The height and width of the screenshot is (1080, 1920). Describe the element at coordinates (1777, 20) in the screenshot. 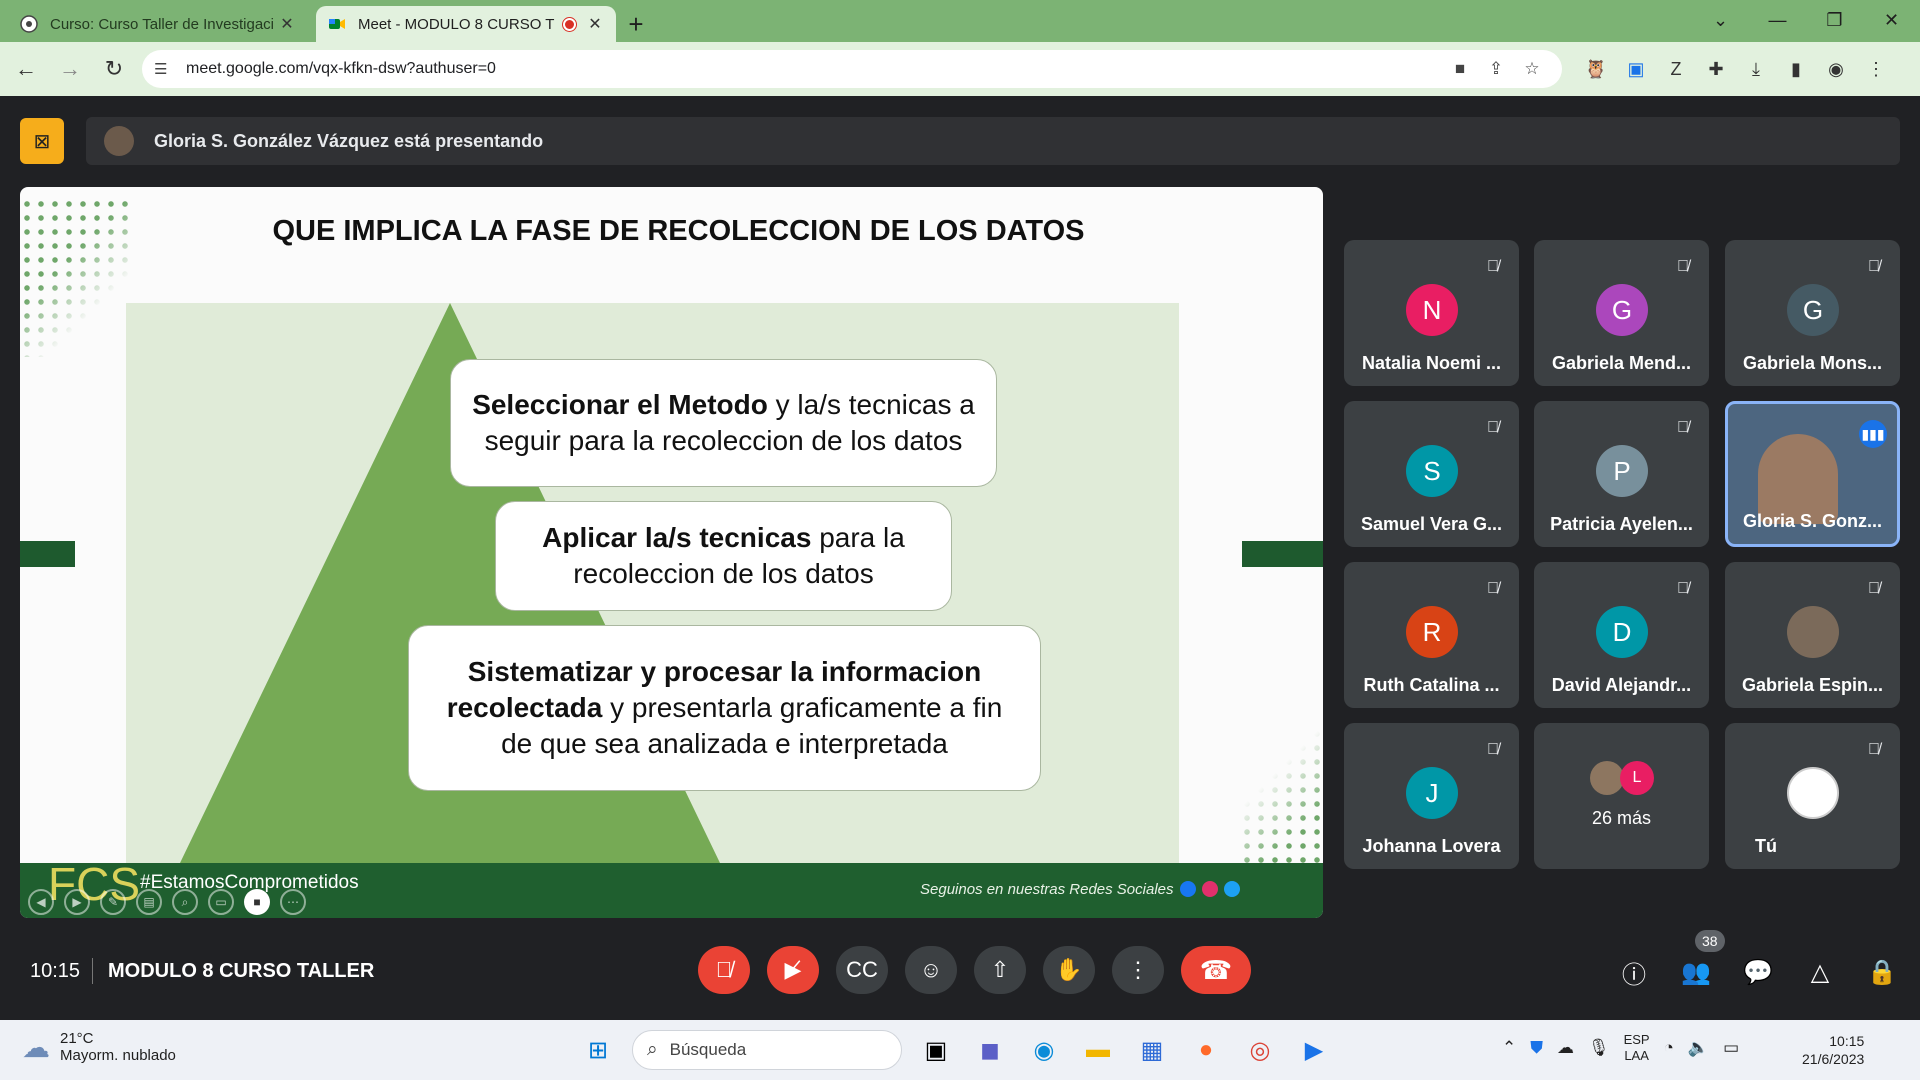

I see `minimize-icon: —` at that location.